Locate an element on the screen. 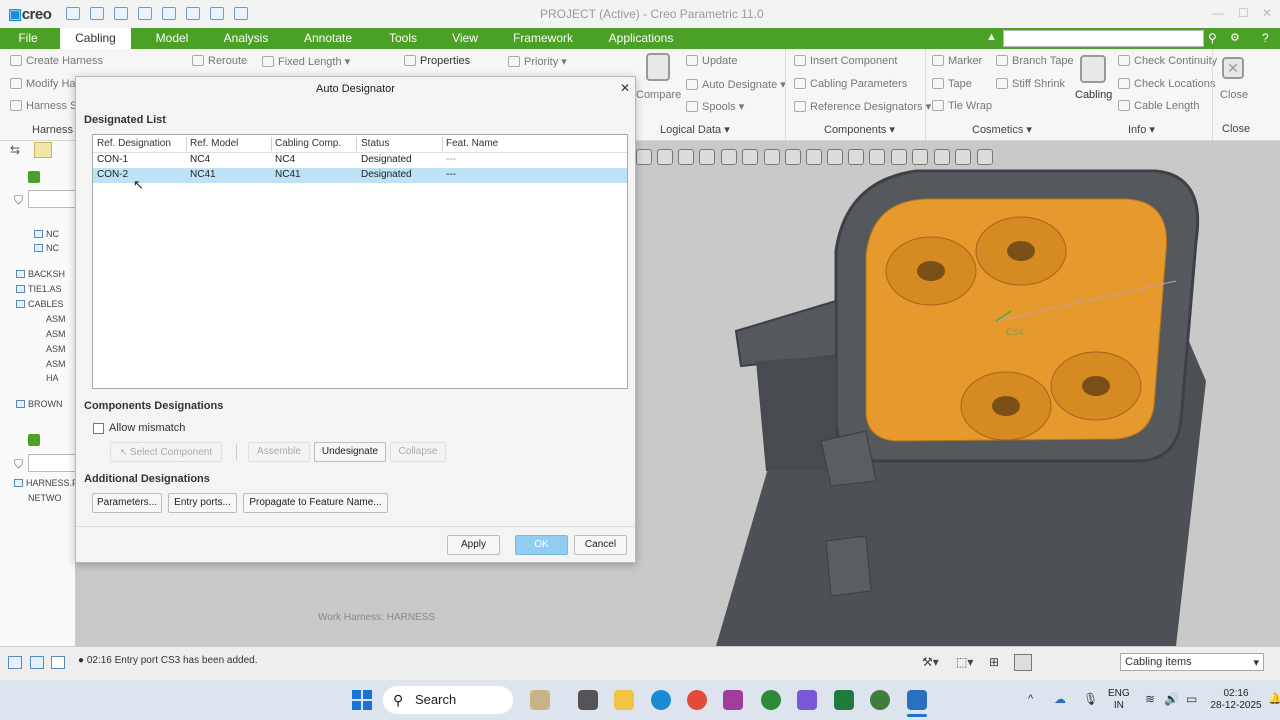 The height and width of the screenshot is (720, 1280). table-row: CON-1 NC4 NC4 Designated --- is located at coordinates (360, 160).